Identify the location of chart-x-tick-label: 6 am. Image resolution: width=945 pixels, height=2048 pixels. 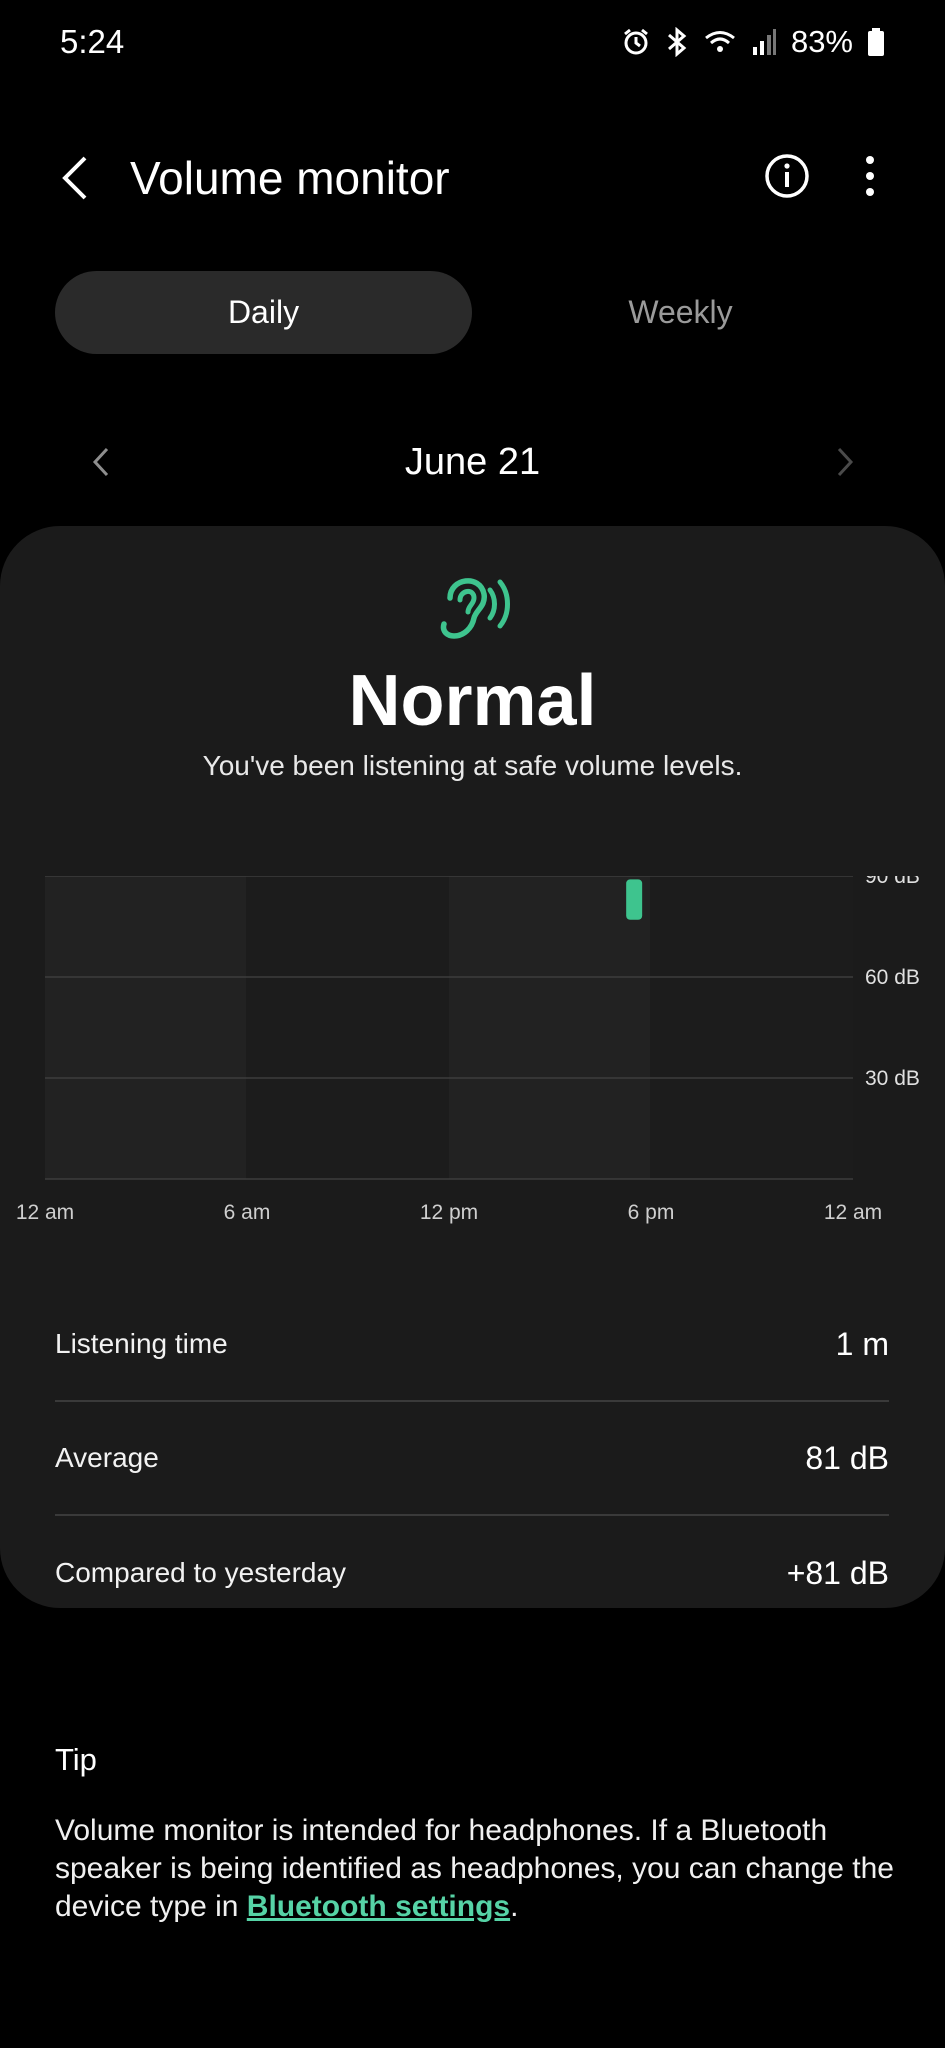
(247, 1212).